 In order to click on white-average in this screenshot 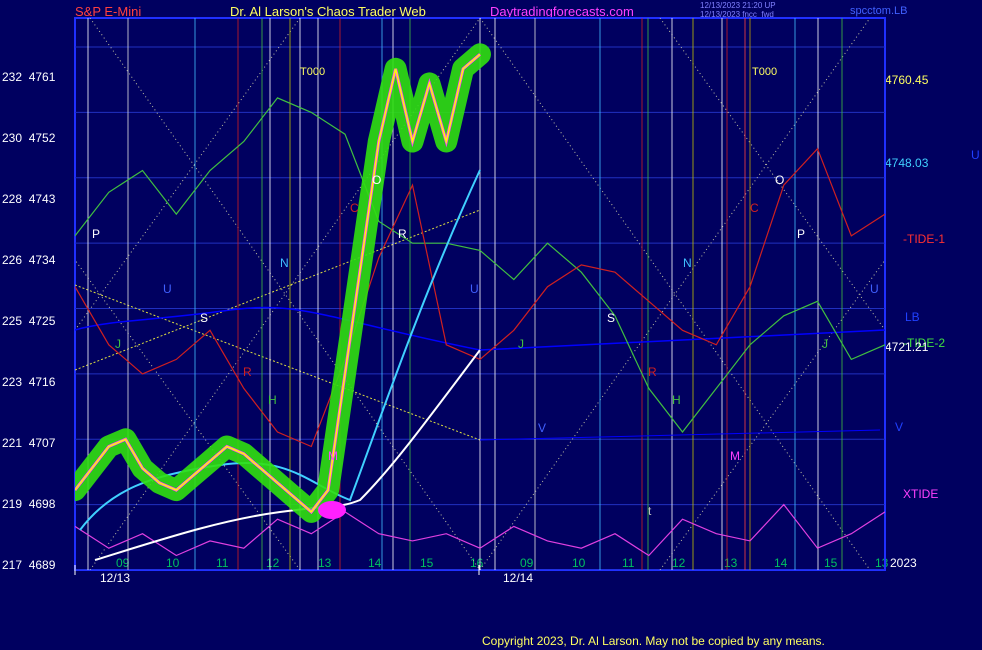, I will do `click(287, 455)`.